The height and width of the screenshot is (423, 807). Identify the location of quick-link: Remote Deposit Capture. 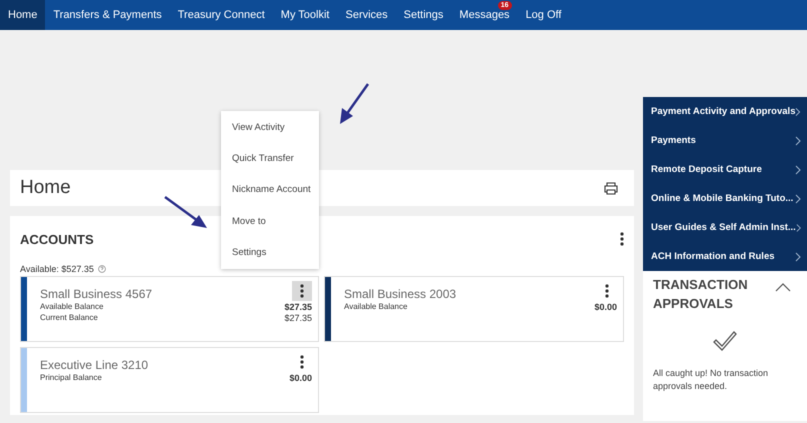
(725, 169).